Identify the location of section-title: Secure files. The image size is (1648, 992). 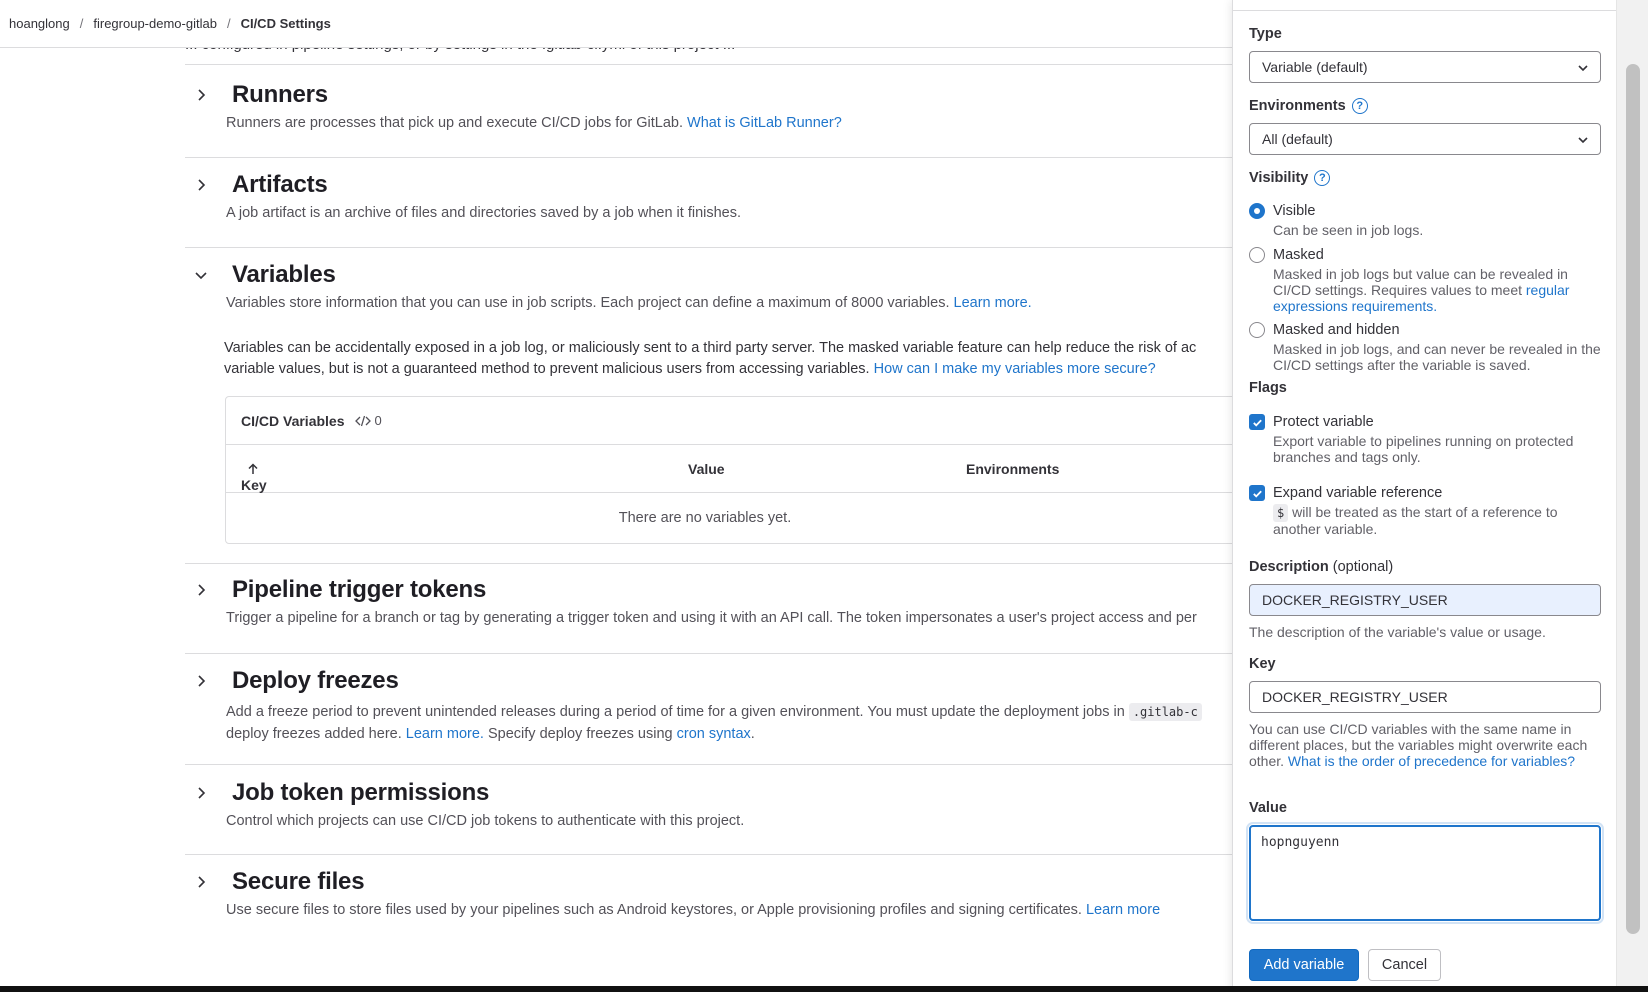
(298, 881).